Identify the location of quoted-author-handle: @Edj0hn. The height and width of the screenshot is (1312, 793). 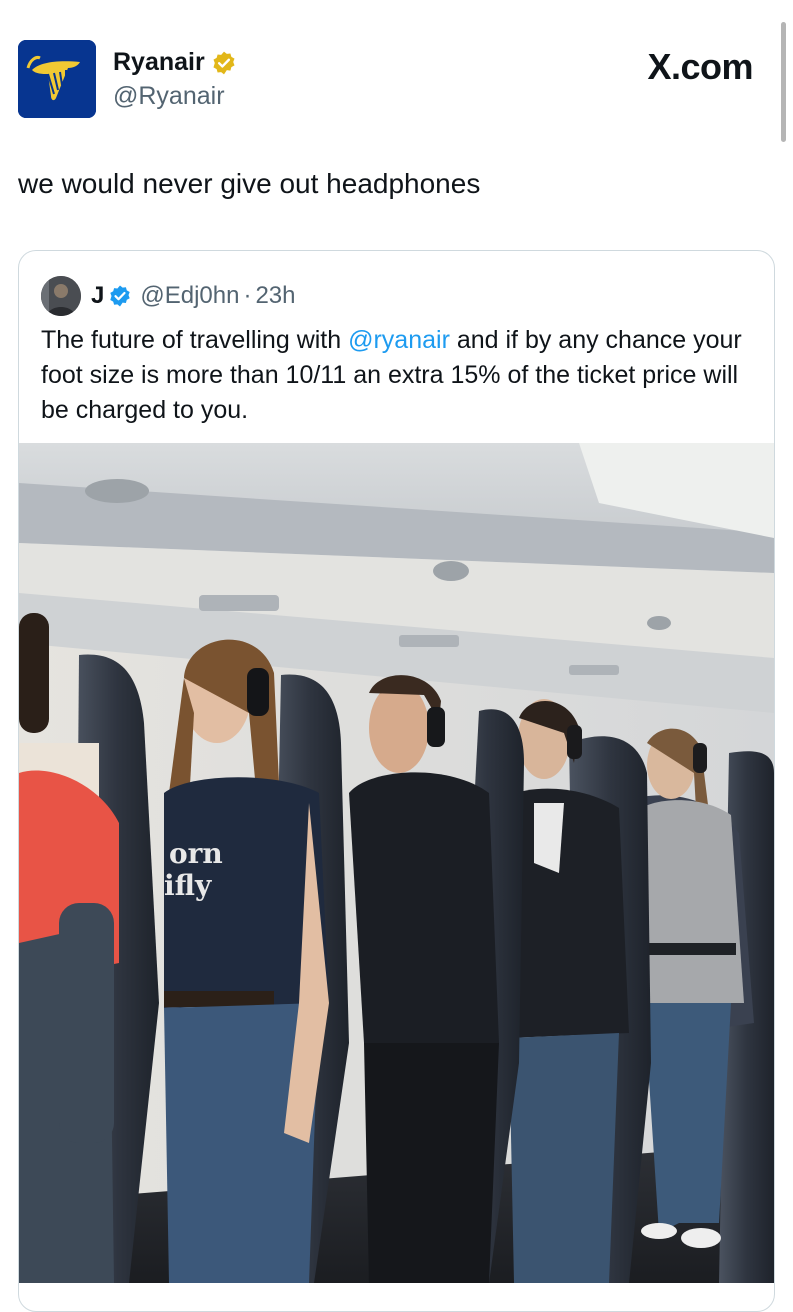
(189, 296).